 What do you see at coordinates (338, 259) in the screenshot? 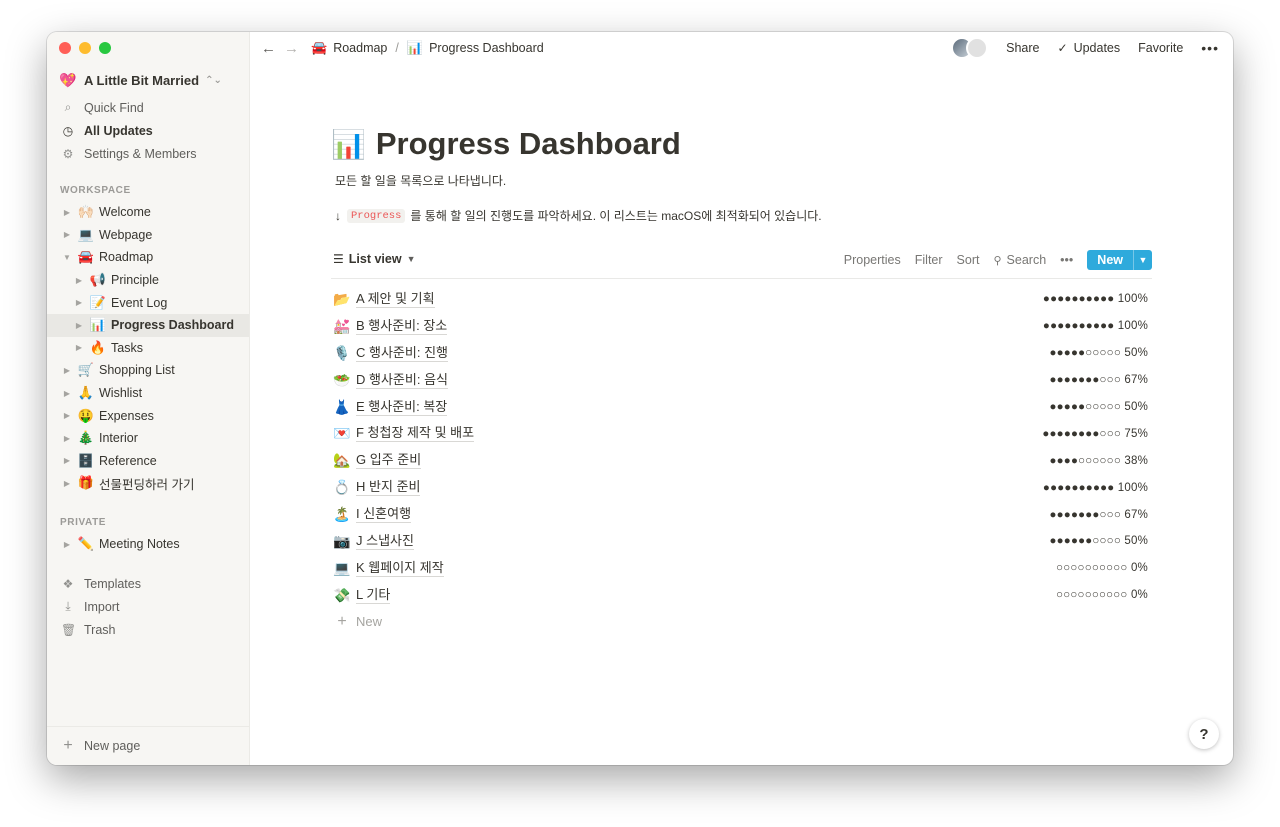
I see `list-view-icon: ☰` at bounding box center [338, 259].